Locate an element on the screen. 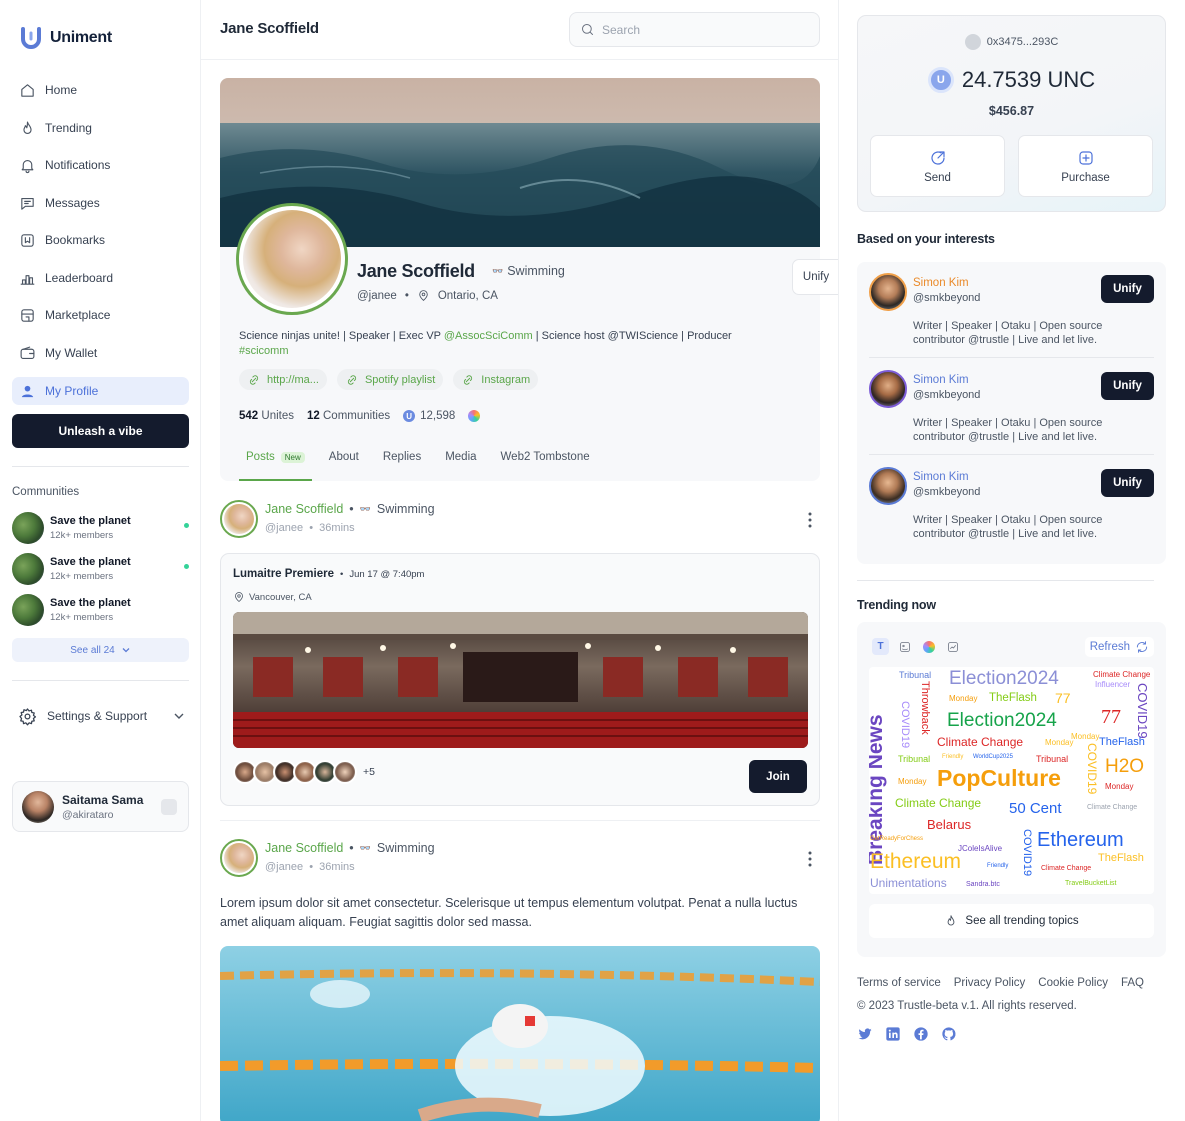  send-button: Send is located at coordinates (937, 166).